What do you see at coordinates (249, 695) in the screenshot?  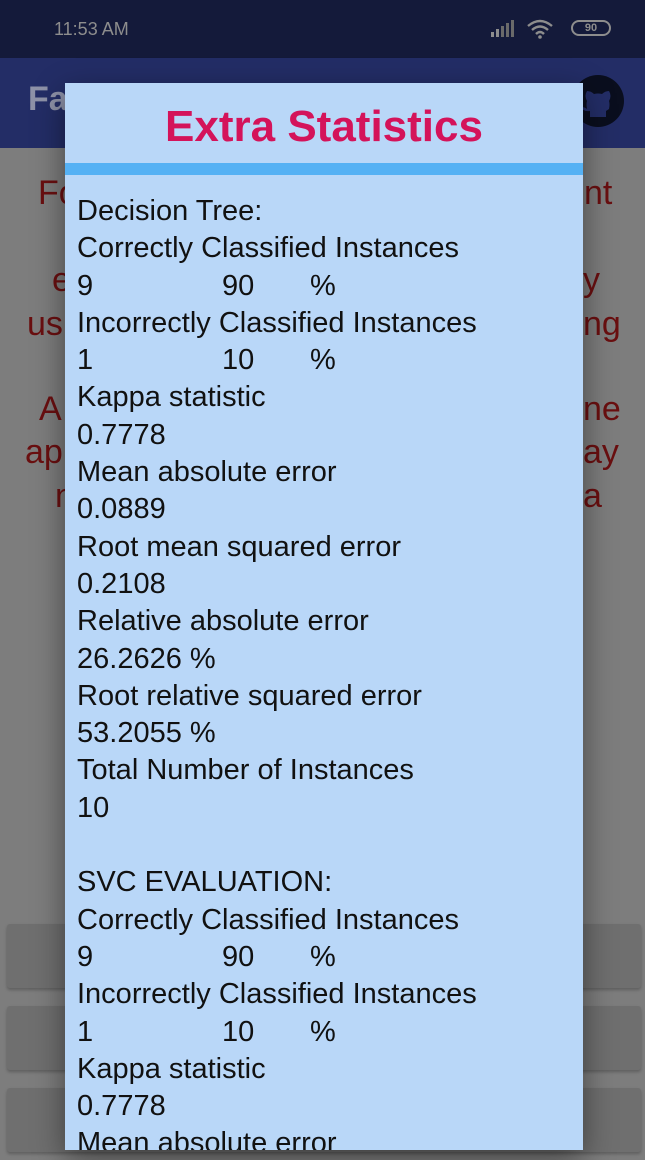 I see `stat-label: Root relative squared error` at bounding box center [249, 695].